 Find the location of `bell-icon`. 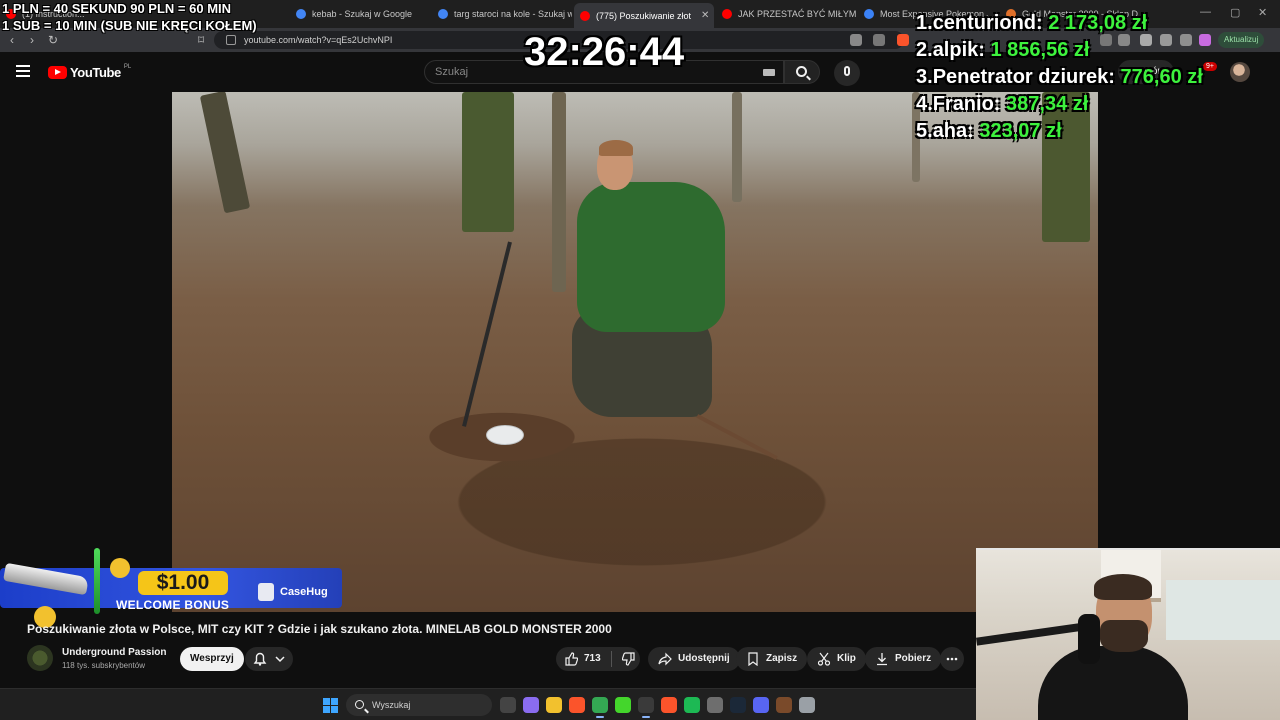

bell-icon is located at coordinates (269, 659).